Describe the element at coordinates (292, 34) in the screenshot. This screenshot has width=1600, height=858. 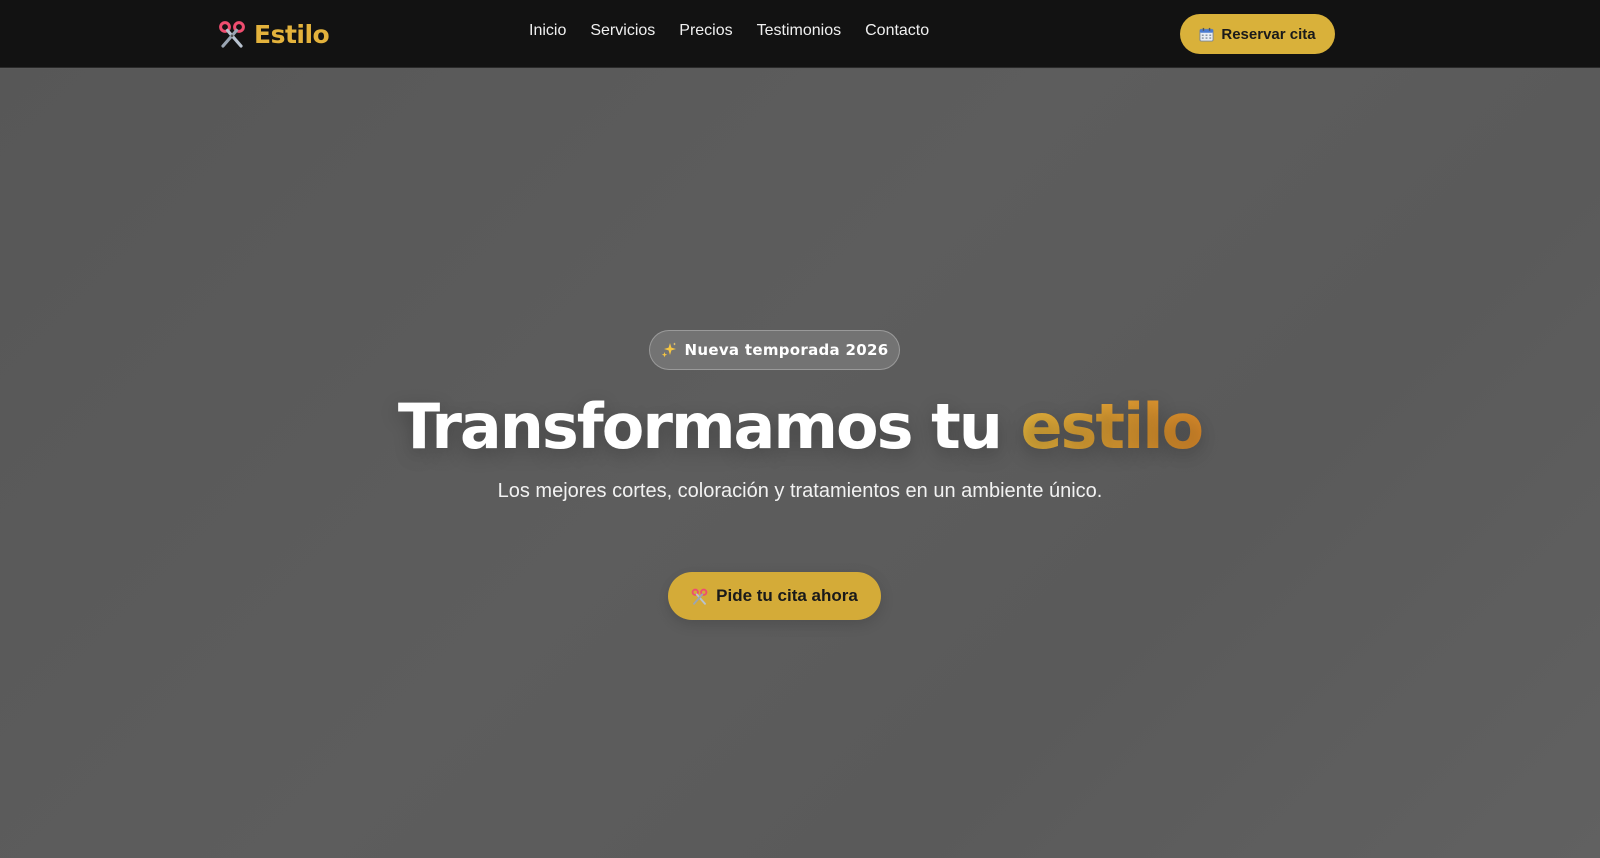
I see `brand-name: Estilo` at that location.